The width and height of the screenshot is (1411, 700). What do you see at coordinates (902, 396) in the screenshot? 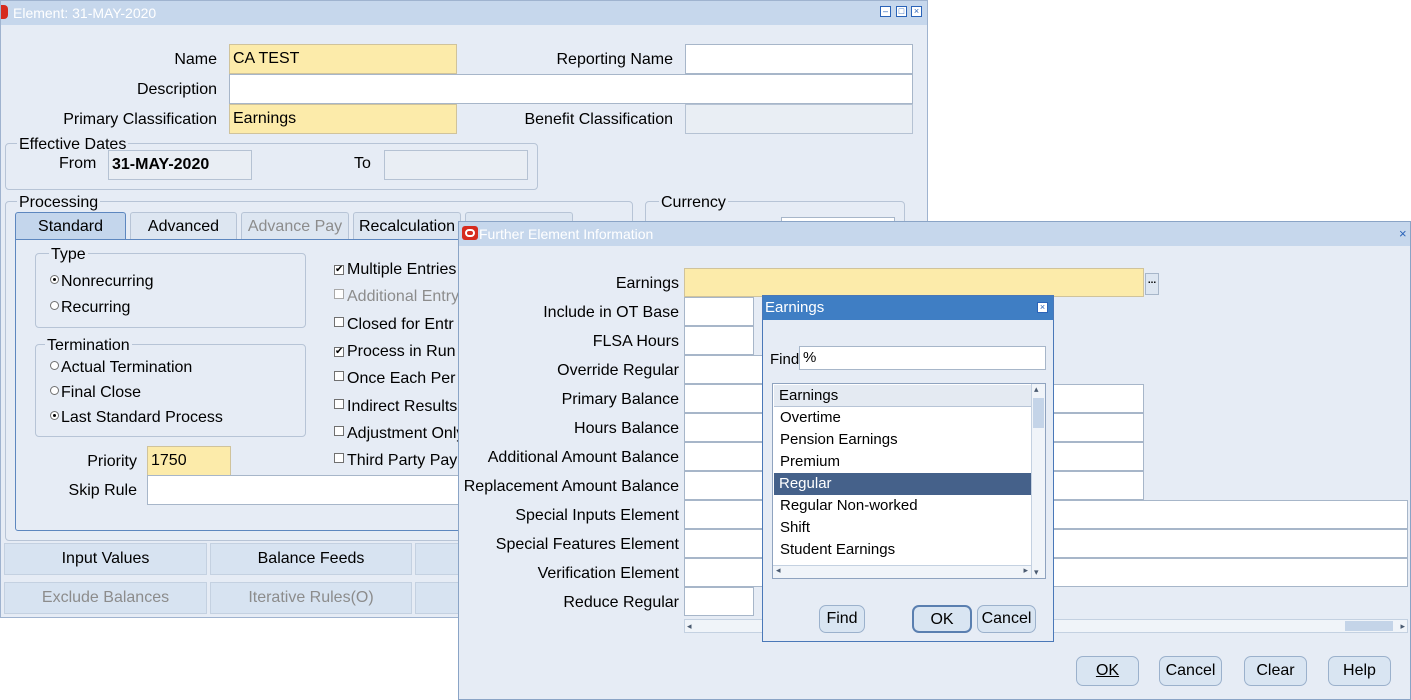
I see `list-header: Earnings` at bounding box center [902, 396].